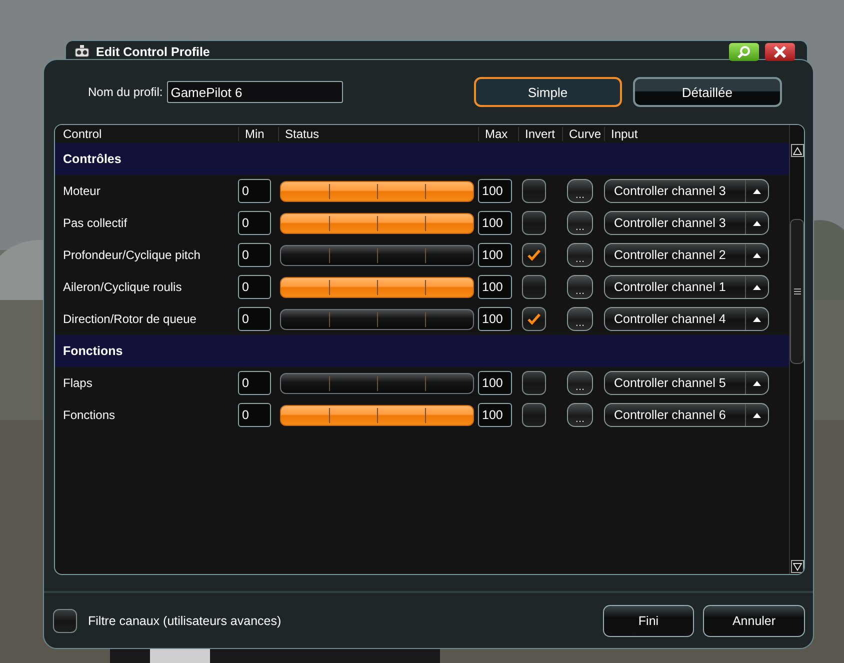 Image resolution: width=844 pixels, height=663 pixels. What do you see at coordinates (498, 134) in the screenshot?
I see `column-header: Max` at bounding box center [498, 134].